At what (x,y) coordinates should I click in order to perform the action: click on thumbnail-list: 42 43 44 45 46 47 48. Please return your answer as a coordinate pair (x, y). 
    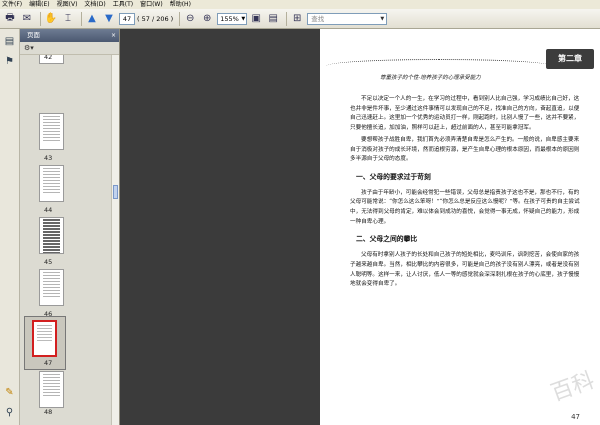
    Looking at the image, I should click on (66, 240).